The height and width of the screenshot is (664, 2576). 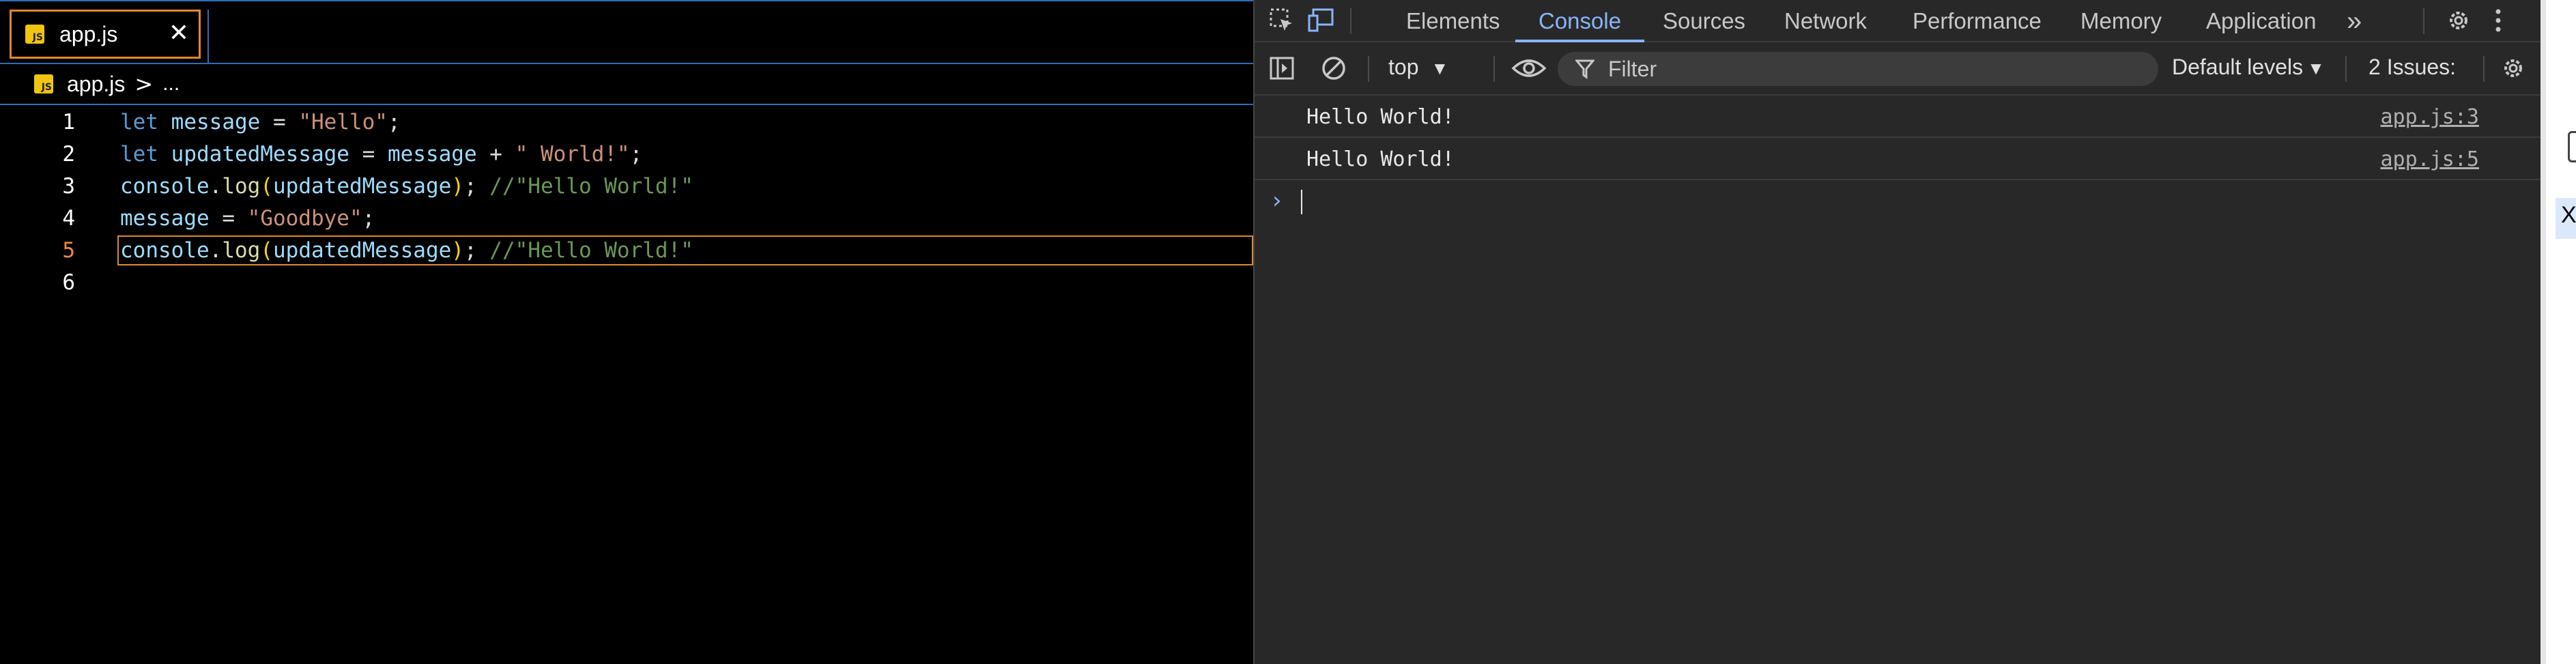 What do you see at coordinates (68, 218) in the screenshot?
I see `line-number: 4` at bounding box center [68, 218].